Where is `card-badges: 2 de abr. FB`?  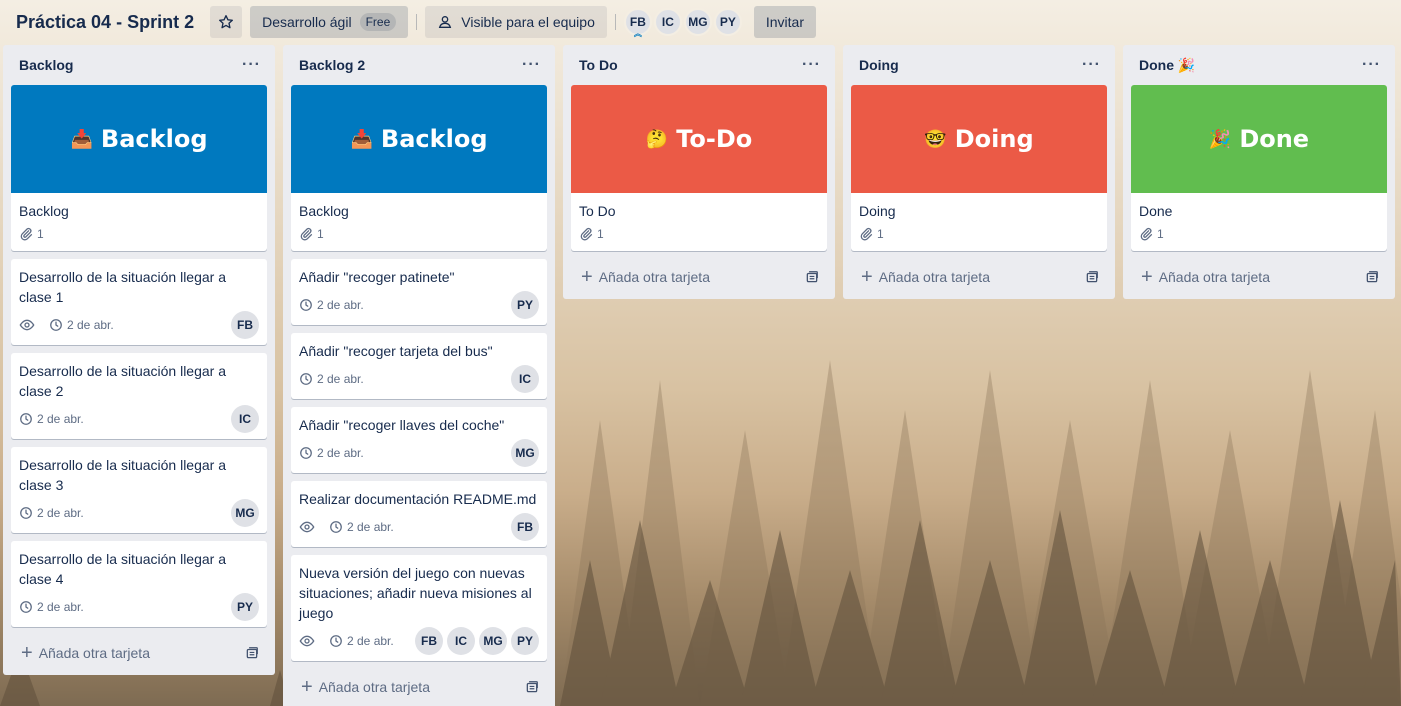
card-badges: 2 de abr. FB is located at coordinates (419, 527).